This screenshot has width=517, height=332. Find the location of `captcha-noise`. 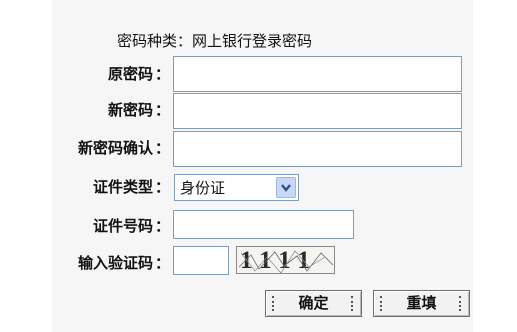

captcha-noise is located at coordinates (286, 261).